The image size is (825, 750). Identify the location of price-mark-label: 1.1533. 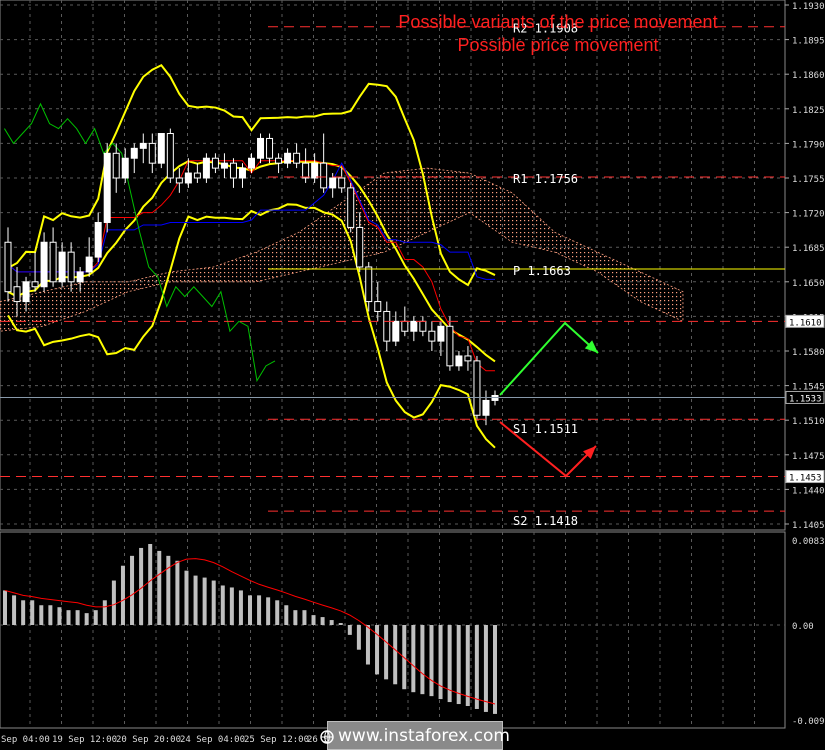
(805, 399).